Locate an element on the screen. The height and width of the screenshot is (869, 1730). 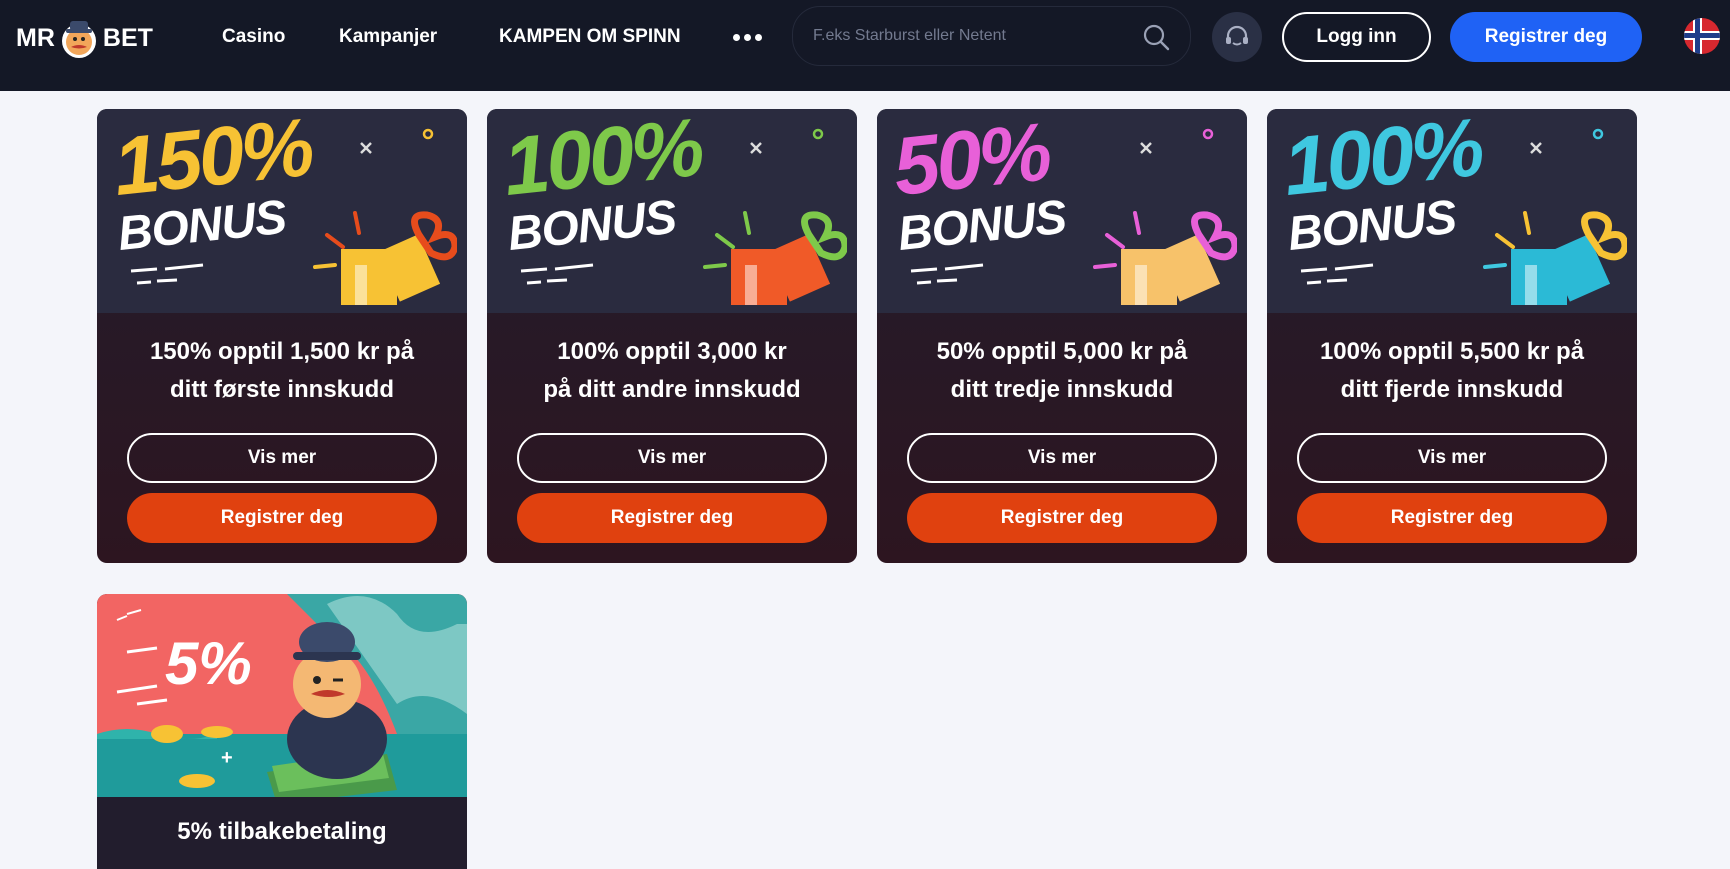
cashback-card: 5% + 5% tilbakebetaling is located at coordinates (282, 731).